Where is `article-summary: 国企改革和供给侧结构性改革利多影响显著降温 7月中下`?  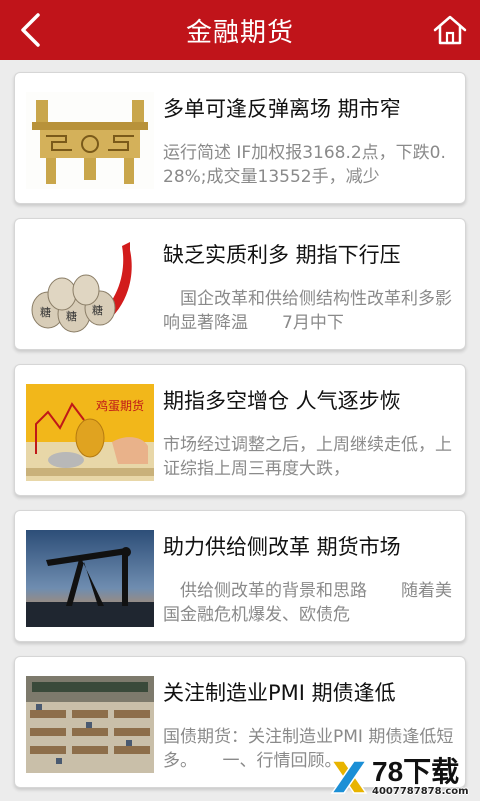 article-summary: 国企改革和供给侧结构性改革利多影响显著降温 7月中下 is located at coordinates (307, 311).